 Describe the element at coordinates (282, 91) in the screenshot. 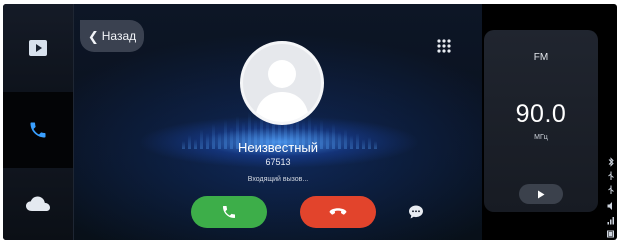

I see `person-silhouette-icon` at that location.